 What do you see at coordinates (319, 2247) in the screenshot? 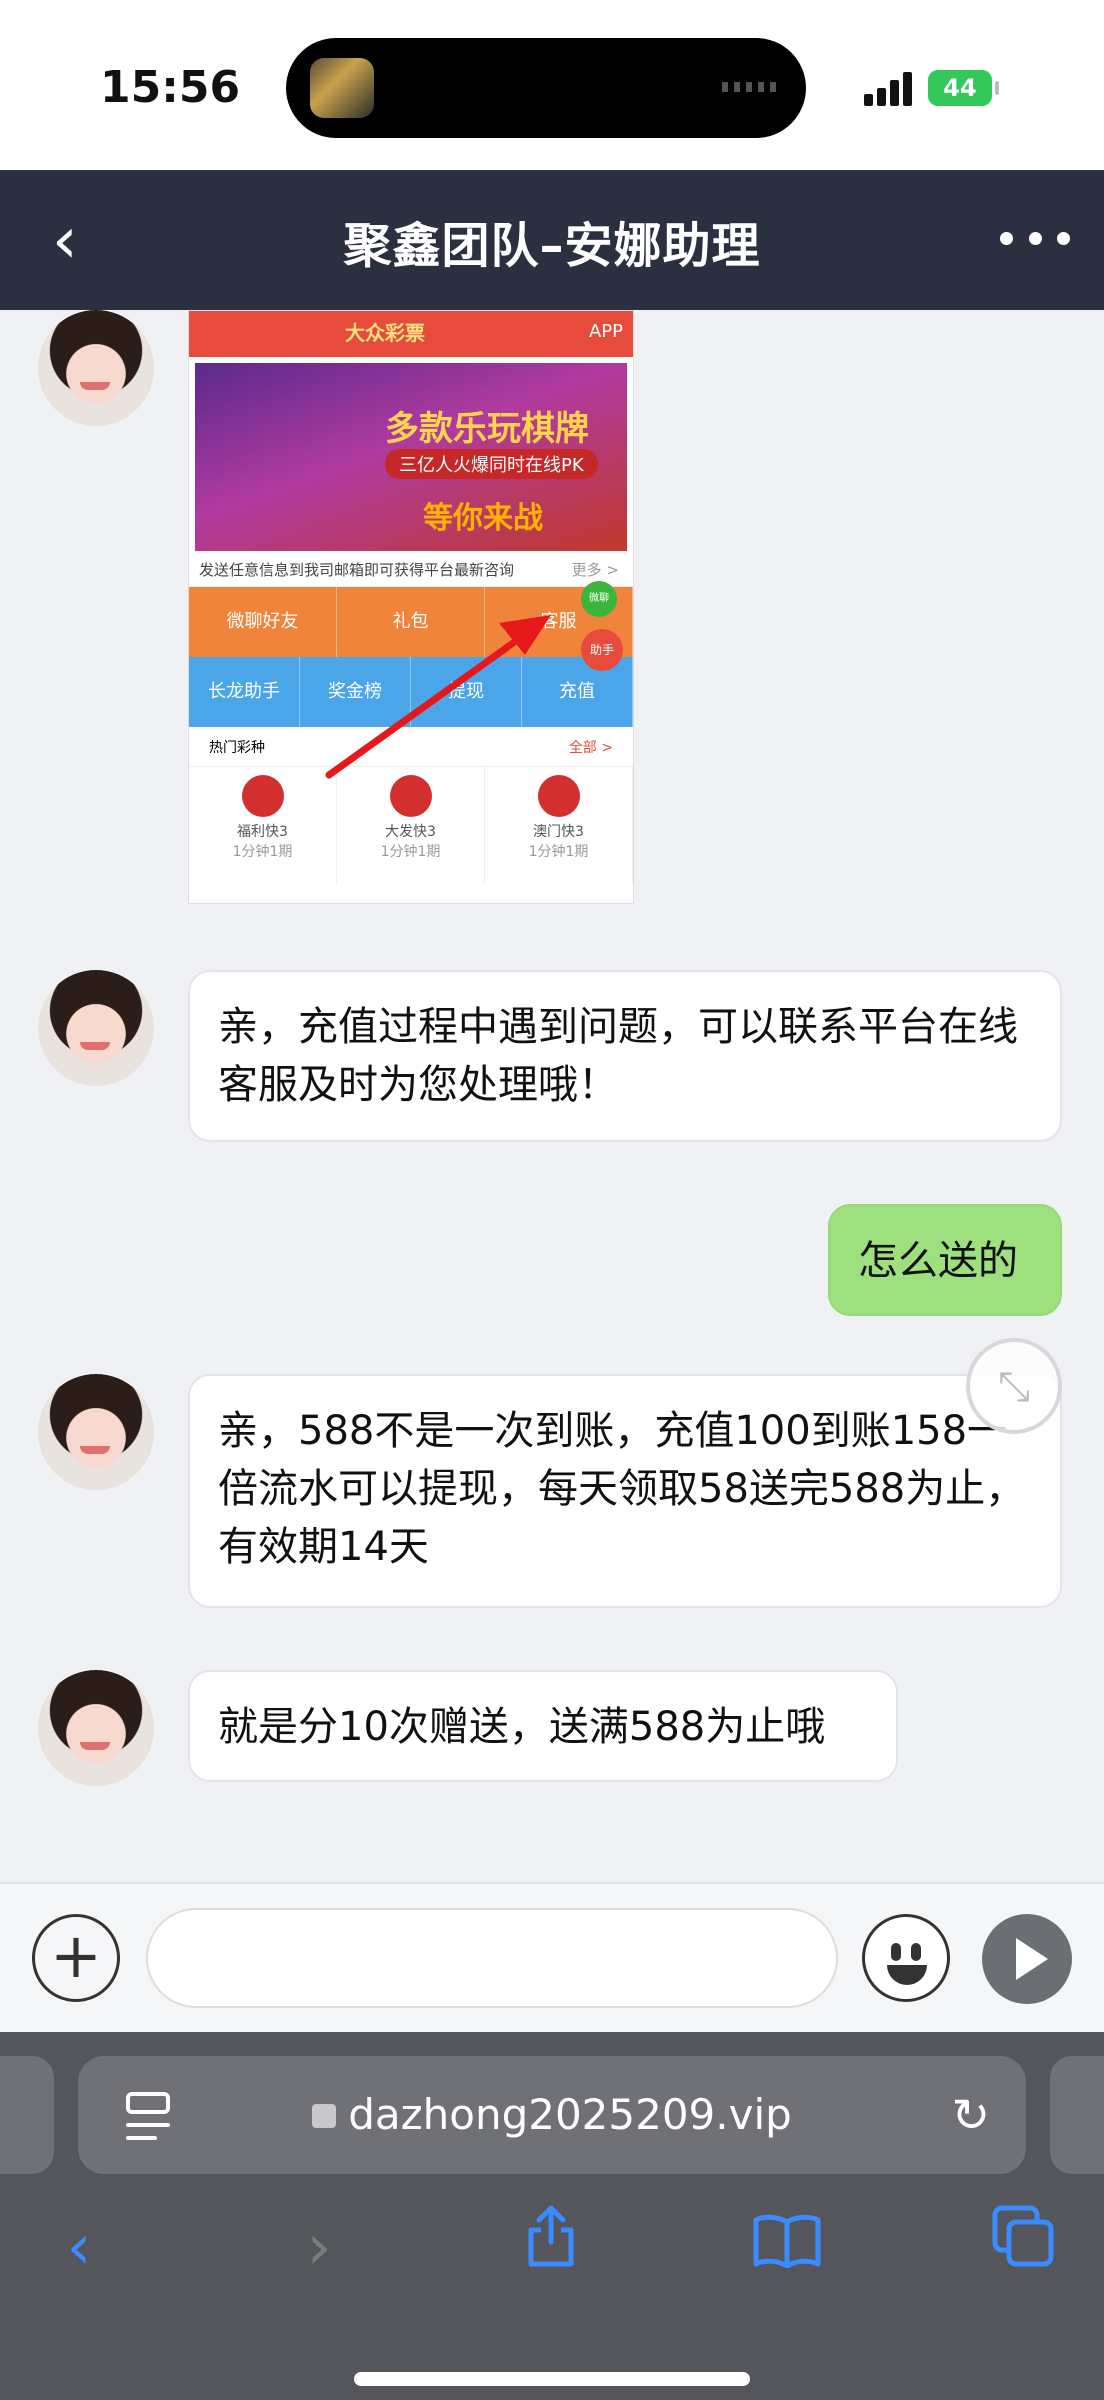
I see `forward-icon: ›` at bounding box center [319, 2247].